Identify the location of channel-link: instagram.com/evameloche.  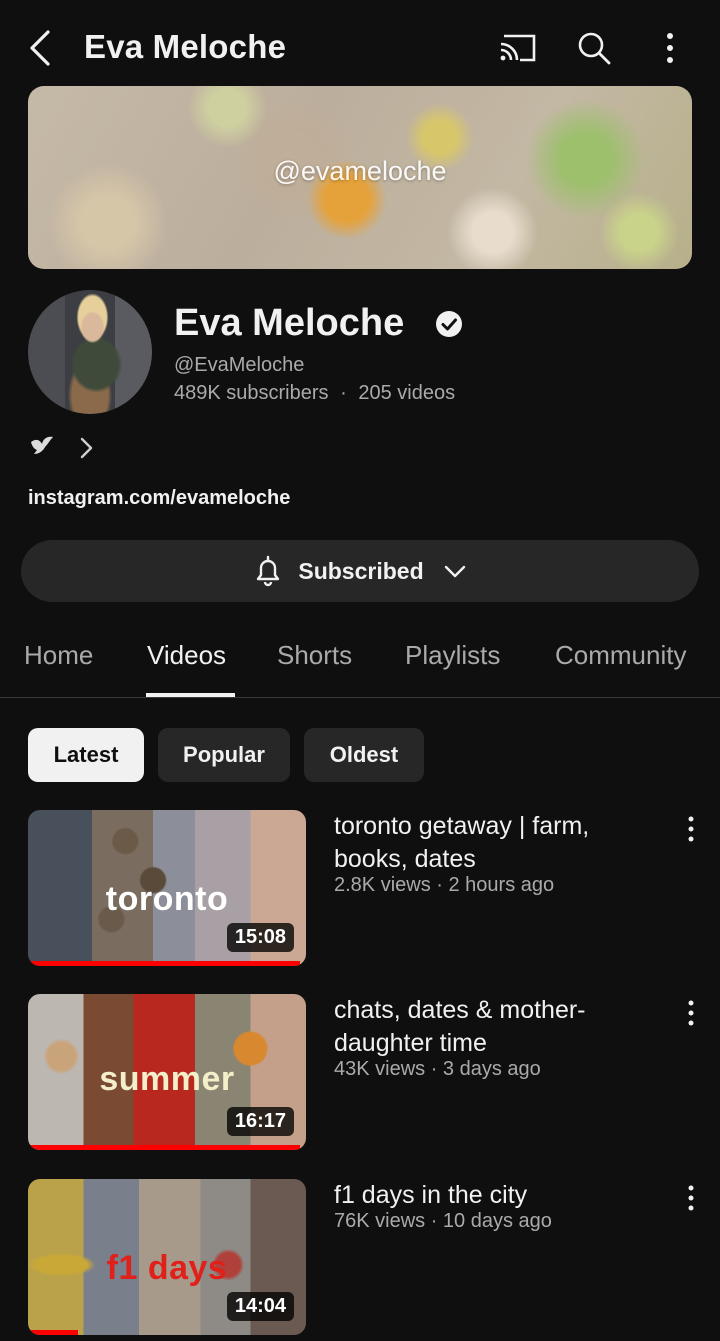
(159, 498).